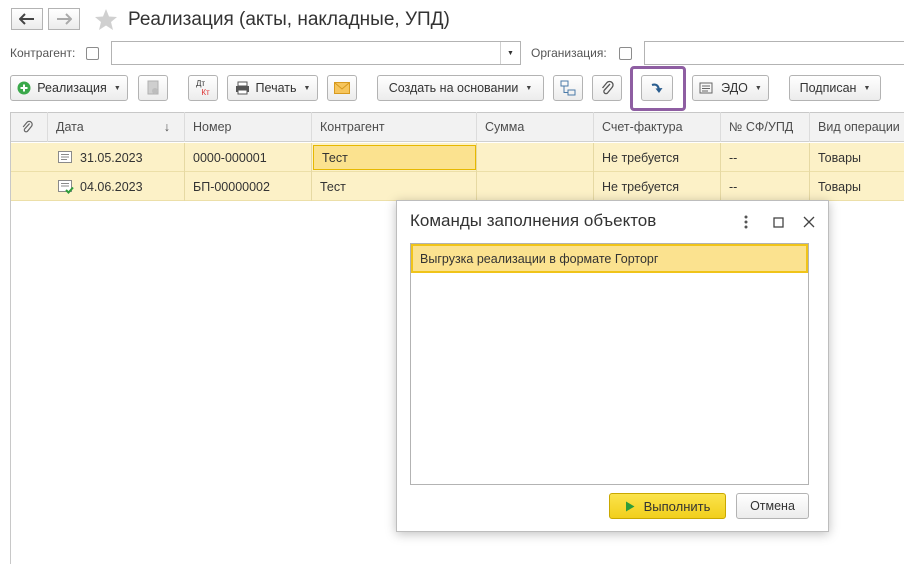 The image size is (904, 564). I want to click on cell-date: 04.06.2023, so click(111, 186).